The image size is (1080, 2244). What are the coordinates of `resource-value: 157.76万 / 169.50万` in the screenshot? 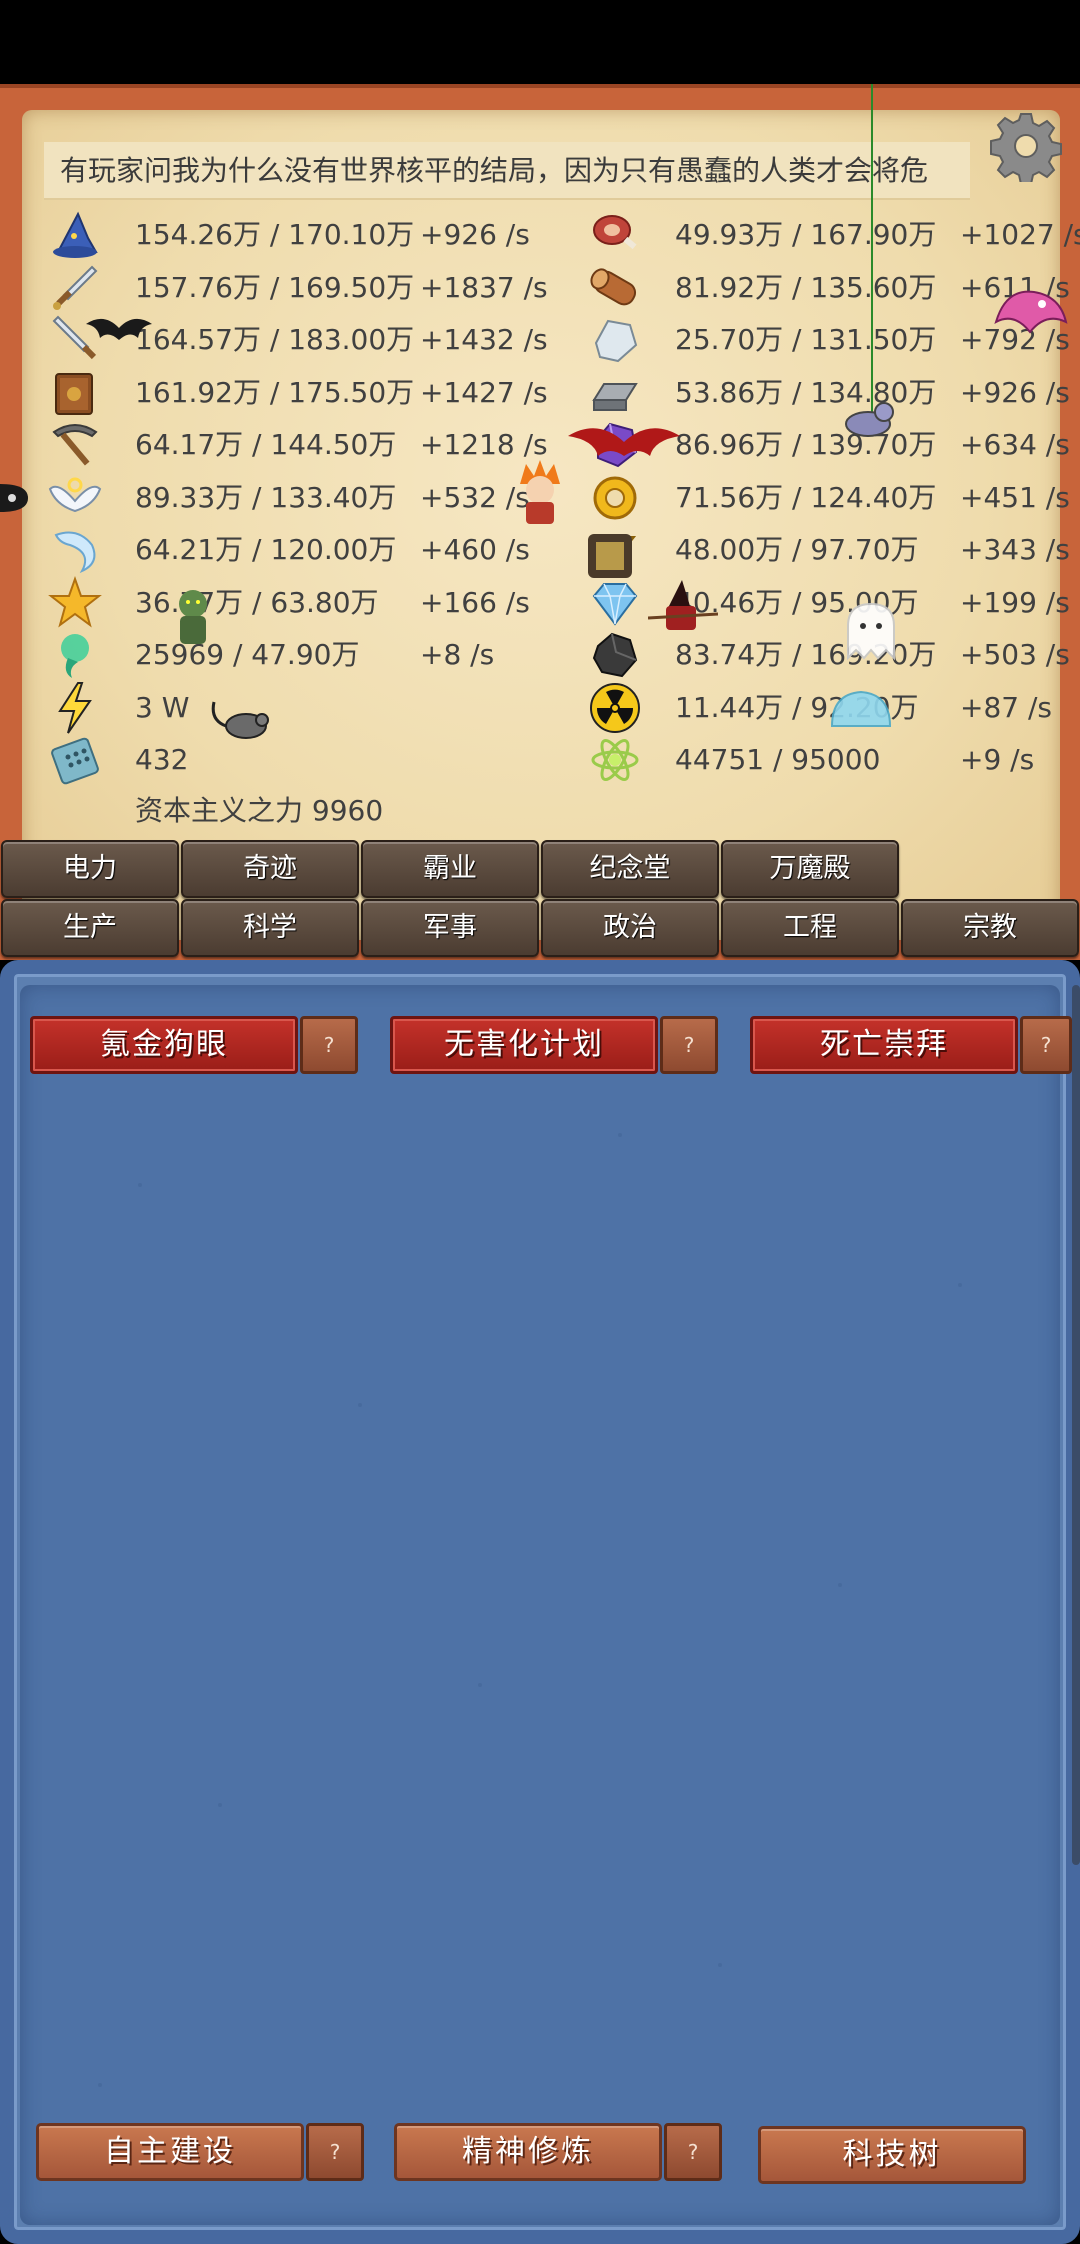 It's located at (275, 287).